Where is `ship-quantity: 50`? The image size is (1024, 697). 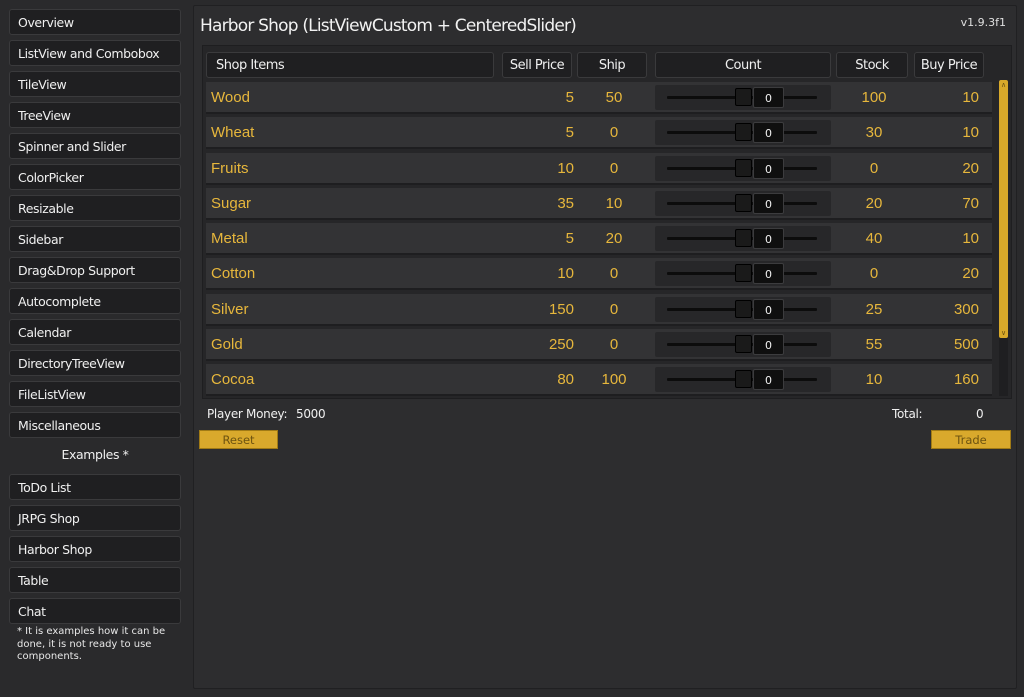 ship-quantity: 50 is located at coordinates (614, 97).